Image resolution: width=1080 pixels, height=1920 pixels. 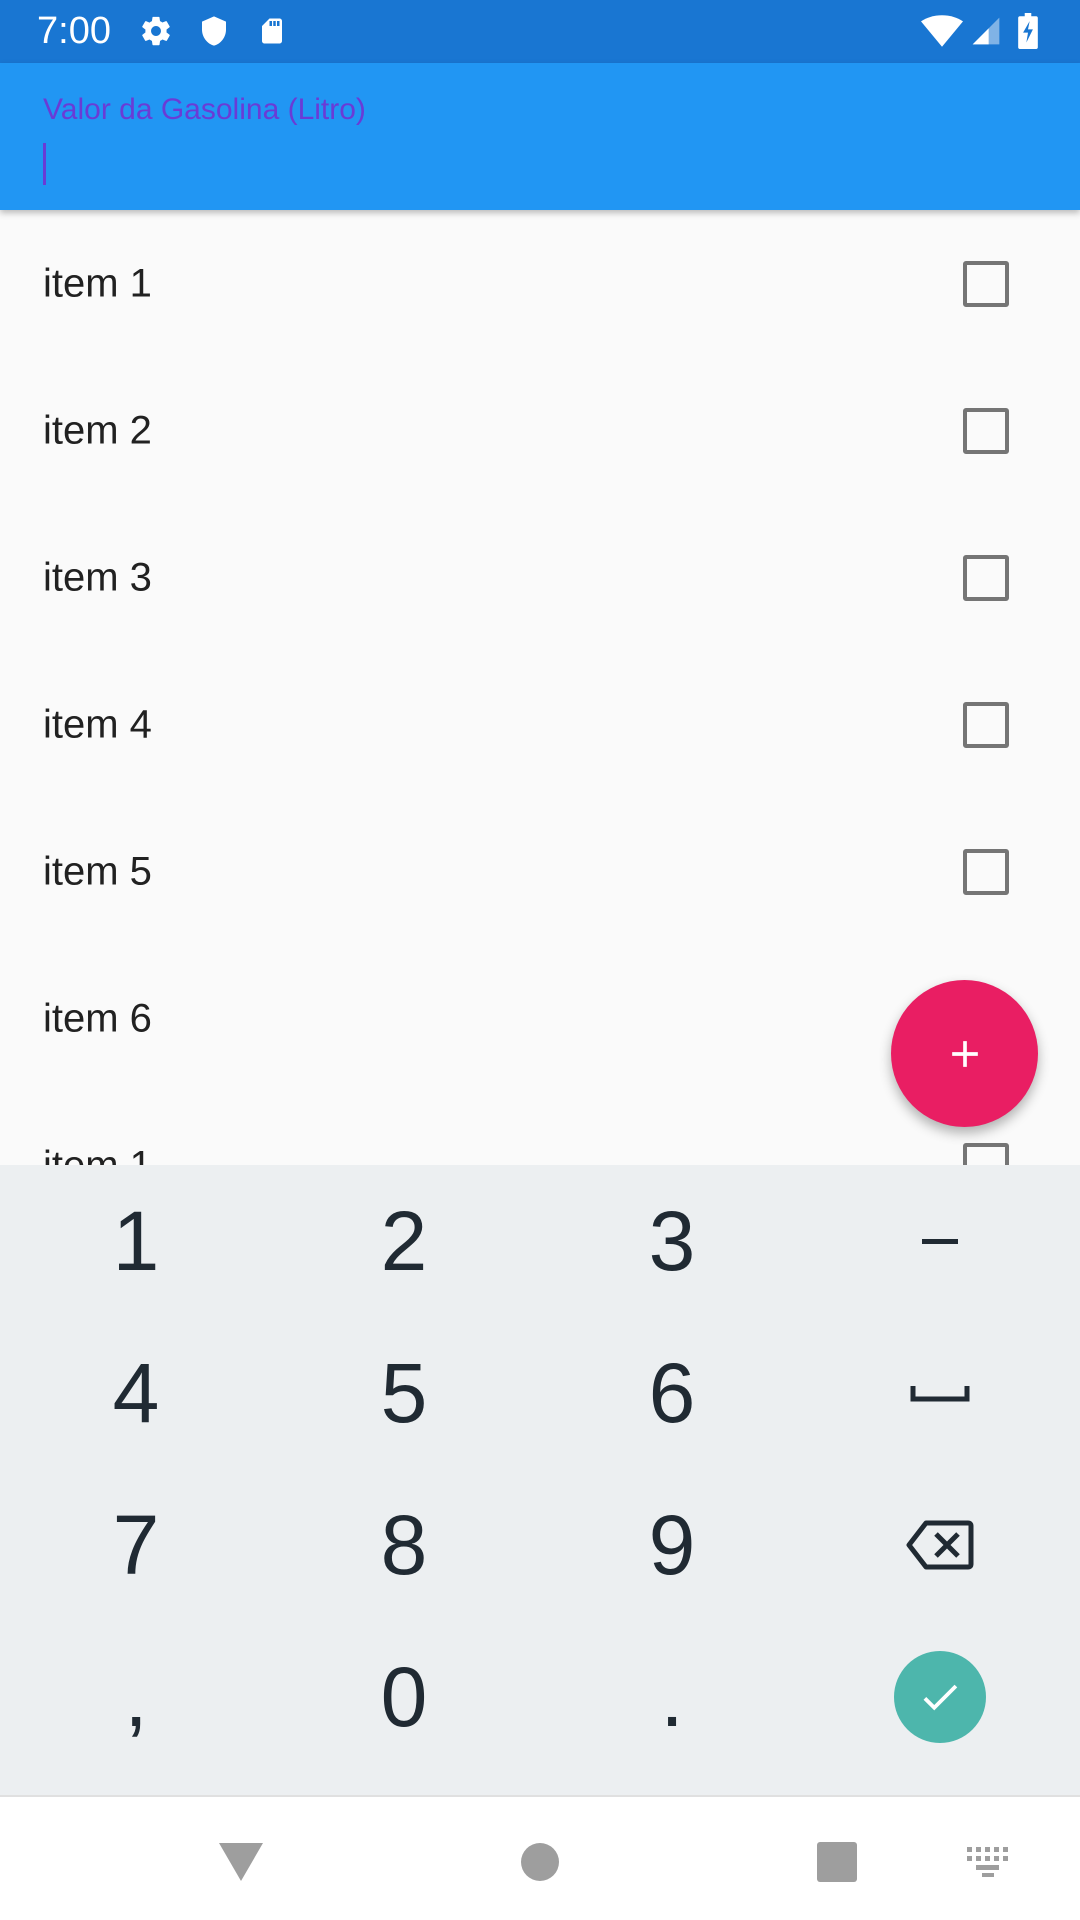 I want to click on list-item: item 3, so click(x=540, y=577).